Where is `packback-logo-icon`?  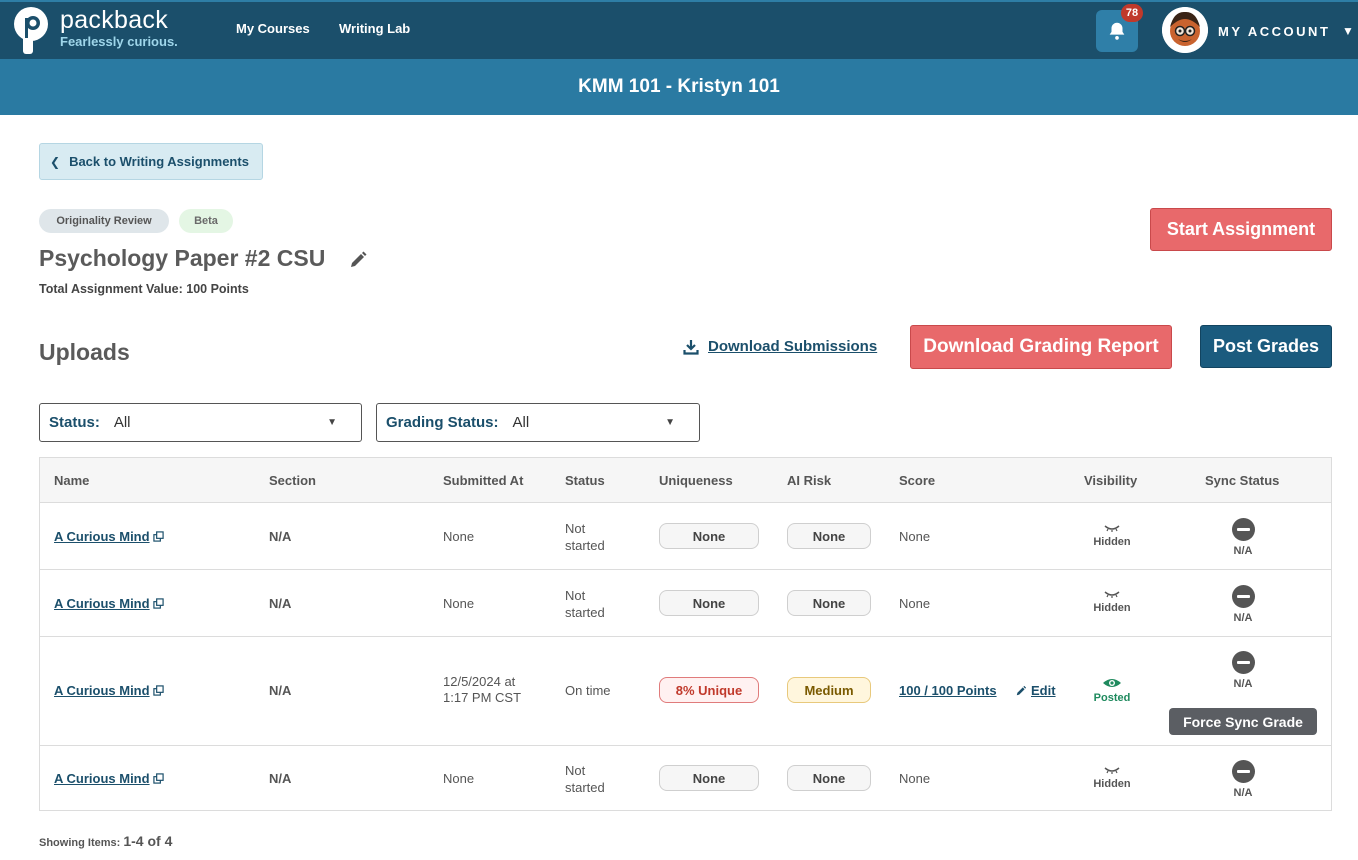
packback-logo-icon is located at coordinates (32, 31).